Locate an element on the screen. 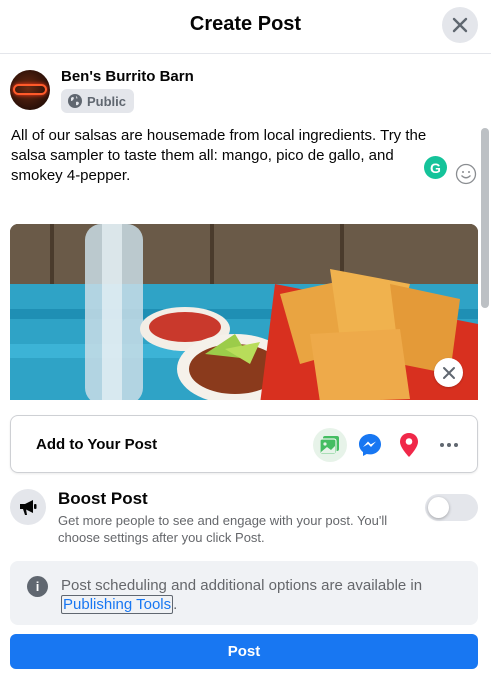 The height and width of the screenshot is (681, 491). more-icon is located at coordinates (449, 445).